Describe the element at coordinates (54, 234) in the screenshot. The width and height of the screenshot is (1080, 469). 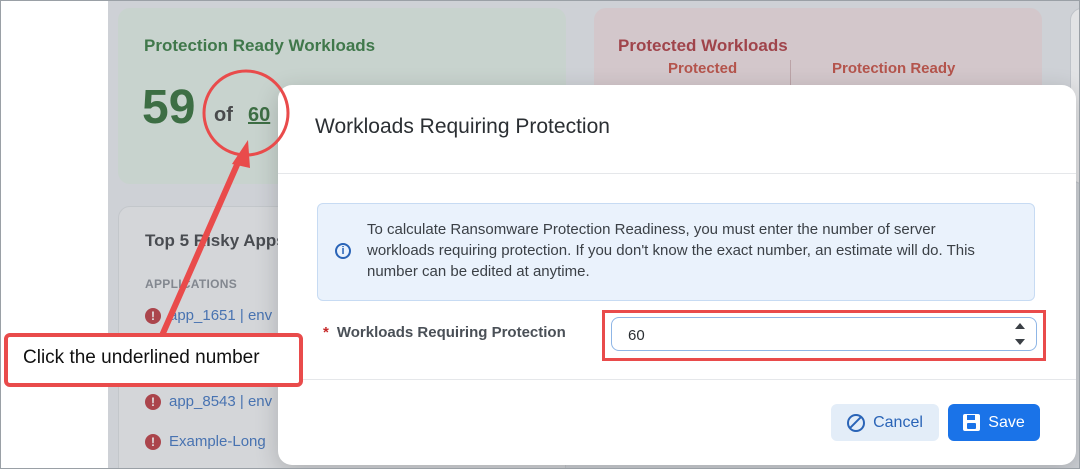
I see `left-margin` at that location.